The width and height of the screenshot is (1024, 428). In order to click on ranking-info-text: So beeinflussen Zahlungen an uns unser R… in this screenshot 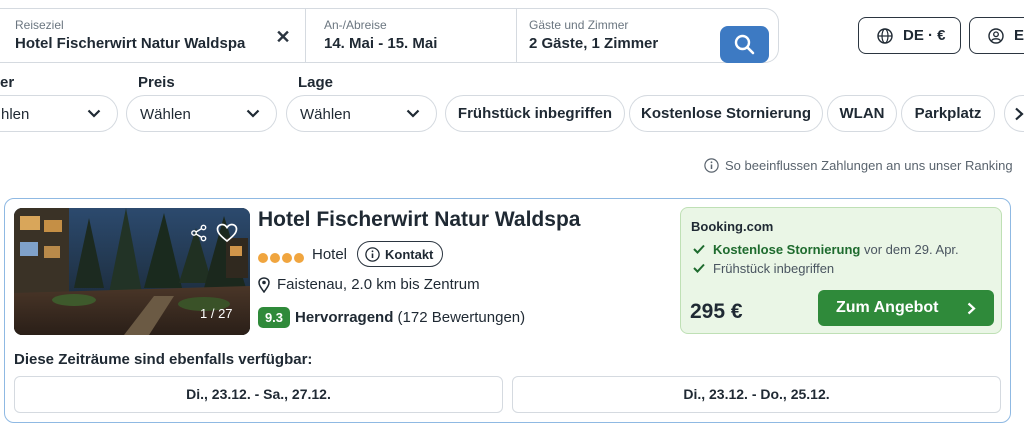, I will do `click(869, 165)`.